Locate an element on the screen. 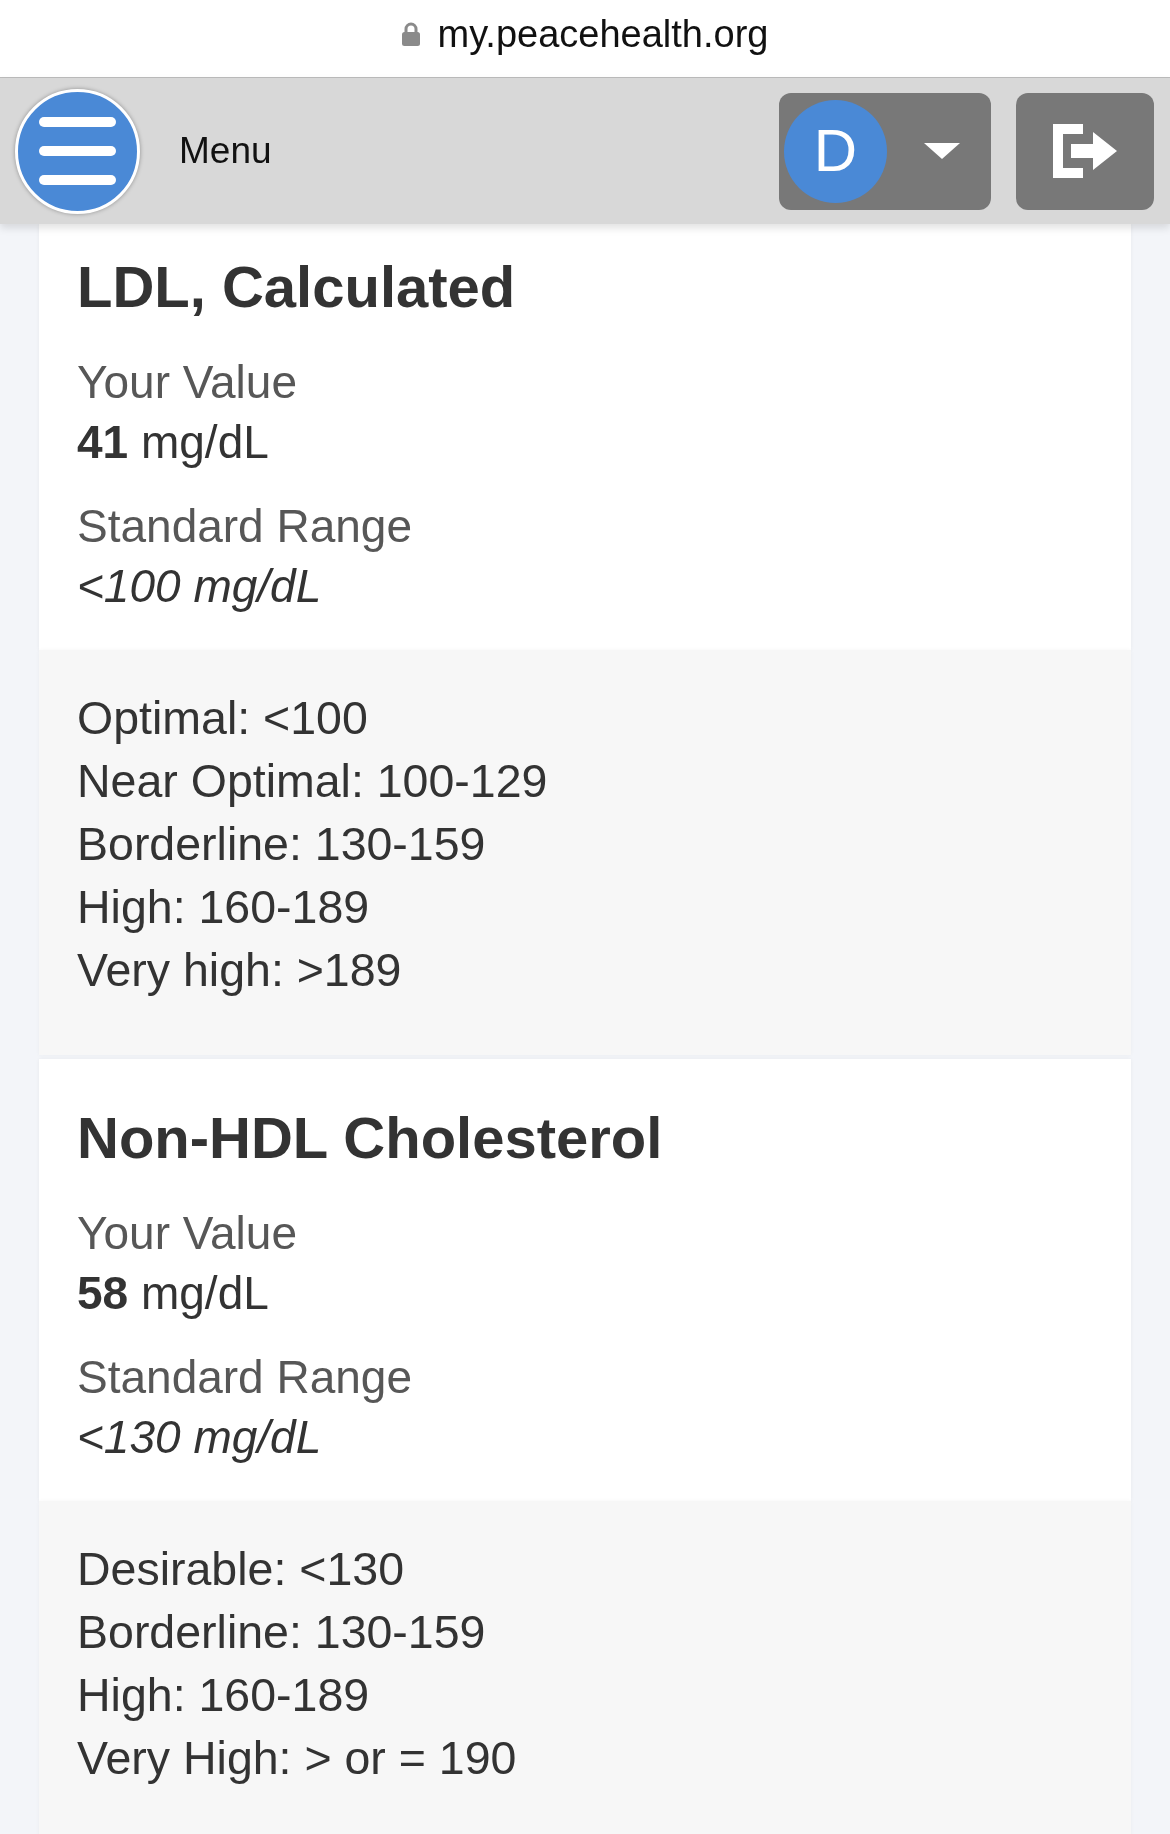 Image resolution: width=1170 pixels, height=1834 pixels. range-value: <130 mg/dL is located at coordinates (200, 1437).